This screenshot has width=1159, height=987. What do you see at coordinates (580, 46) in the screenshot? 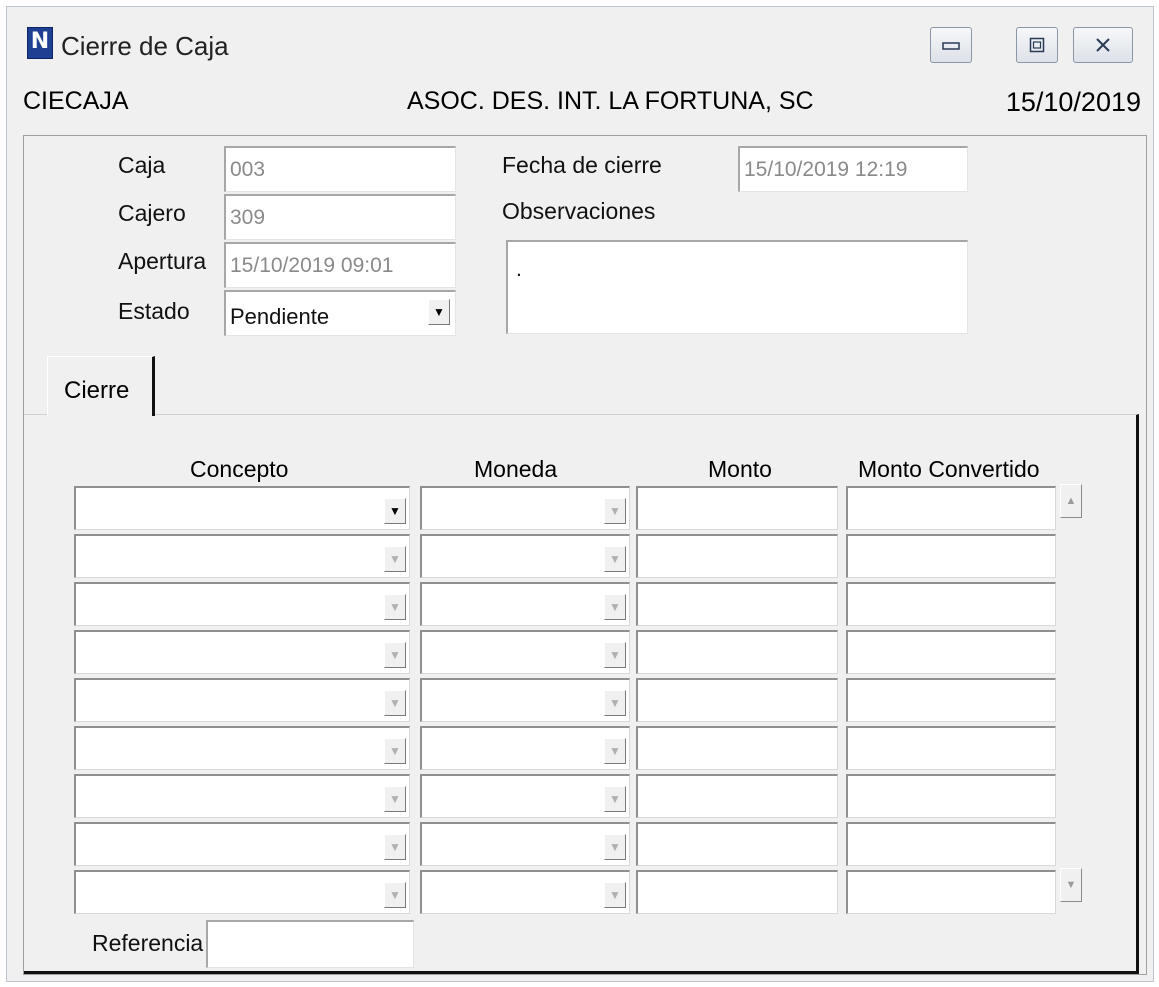
I see `title-bar: N Cierre de Caja` at bounding box center [580, 46].